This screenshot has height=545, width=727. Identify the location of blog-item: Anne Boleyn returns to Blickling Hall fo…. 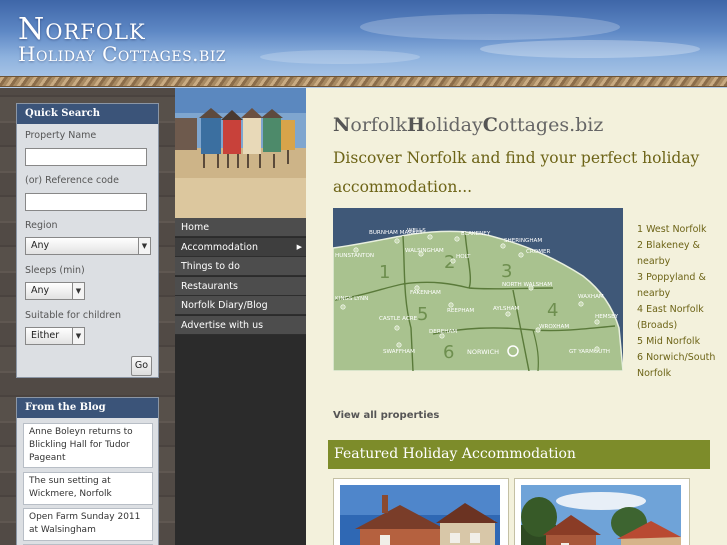
(88, 445).